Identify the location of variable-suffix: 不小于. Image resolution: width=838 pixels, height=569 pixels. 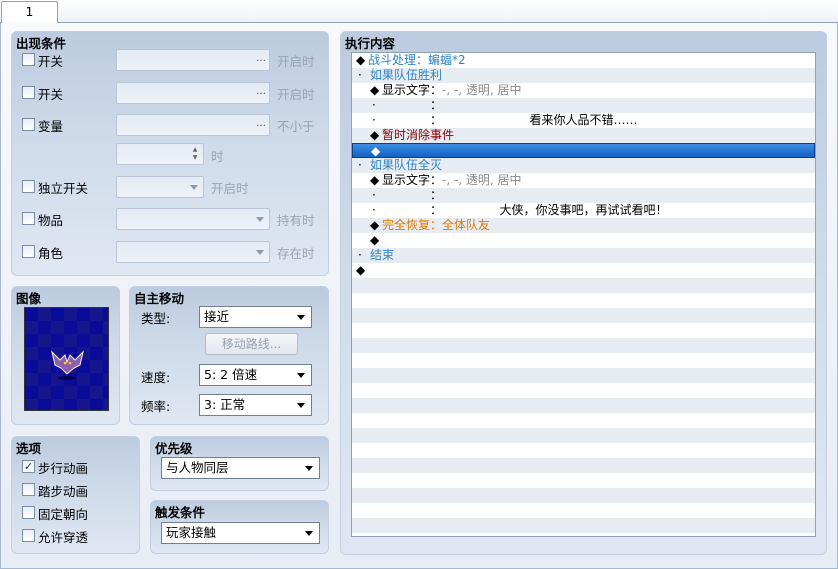
(296, 126).